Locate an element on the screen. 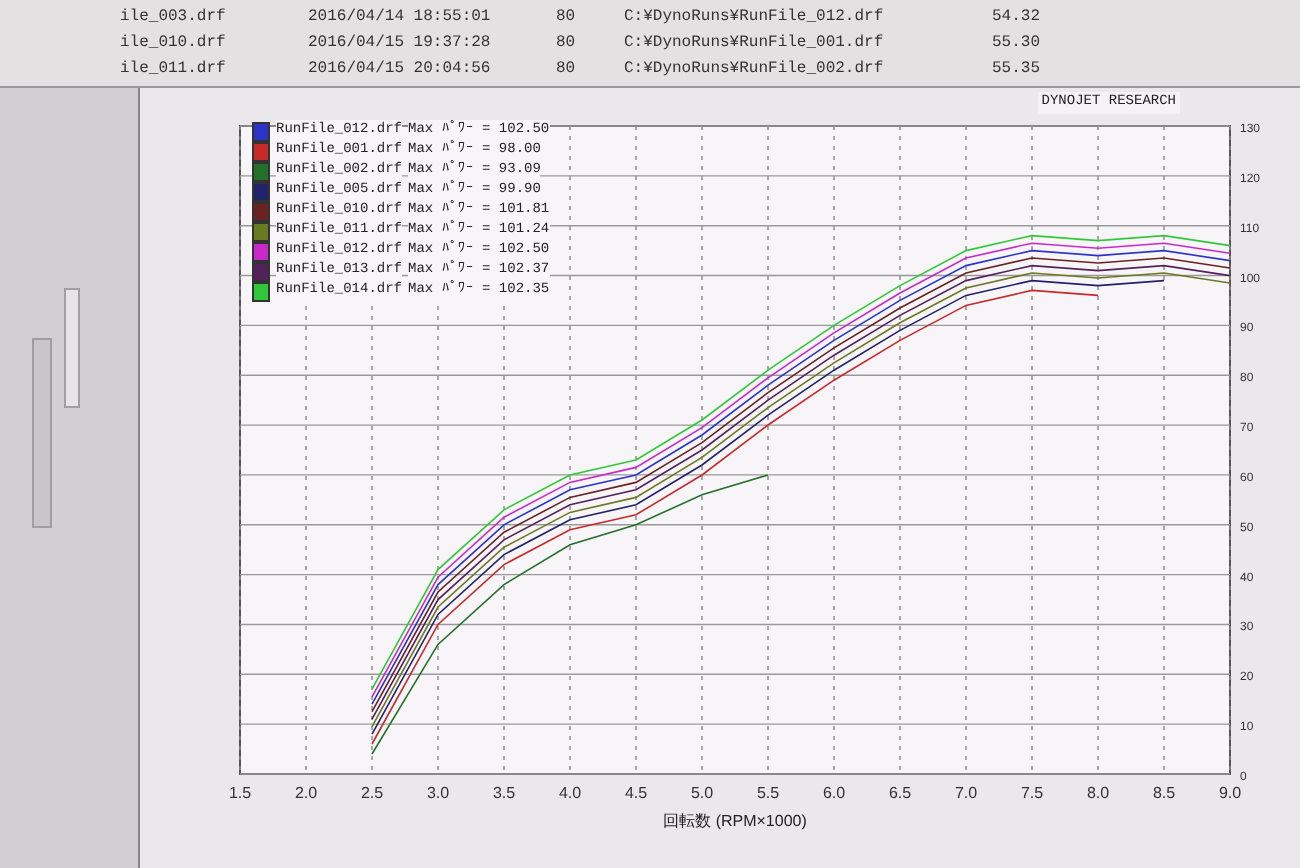  x-tick-label: 9.0 is located at coordinates (1230, 792).